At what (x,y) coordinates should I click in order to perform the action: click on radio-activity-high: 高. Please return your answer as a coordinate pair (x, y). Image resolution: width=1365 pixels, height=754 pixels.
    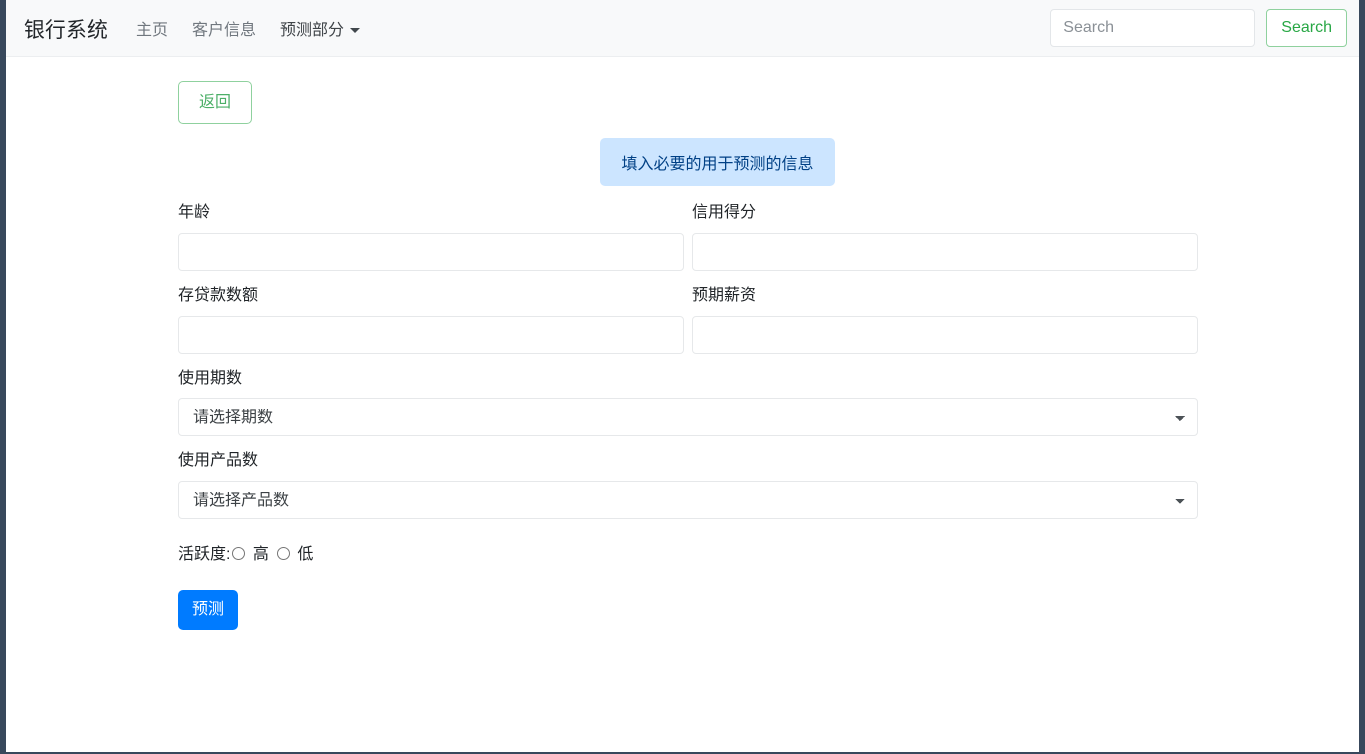
    Looking at the image, I should click on (250, 552).